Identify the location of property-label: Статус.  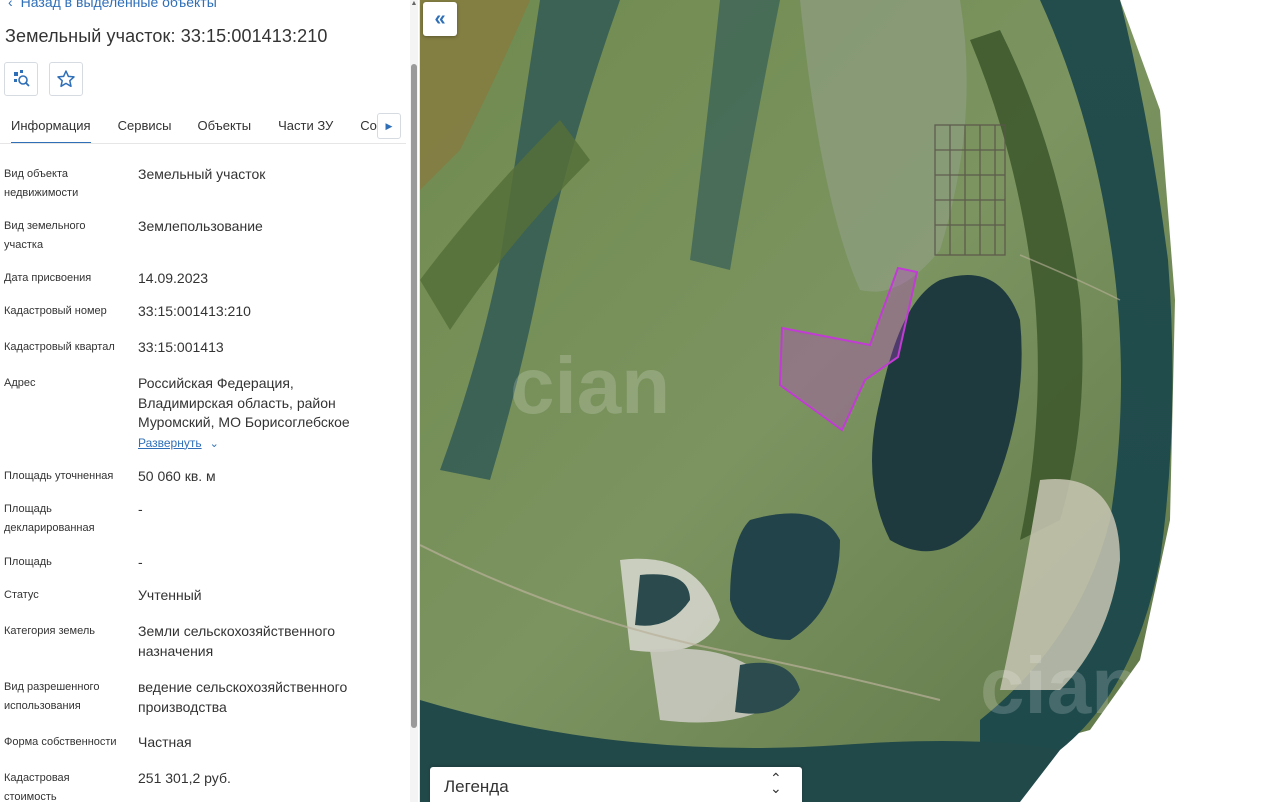
(21, 595).